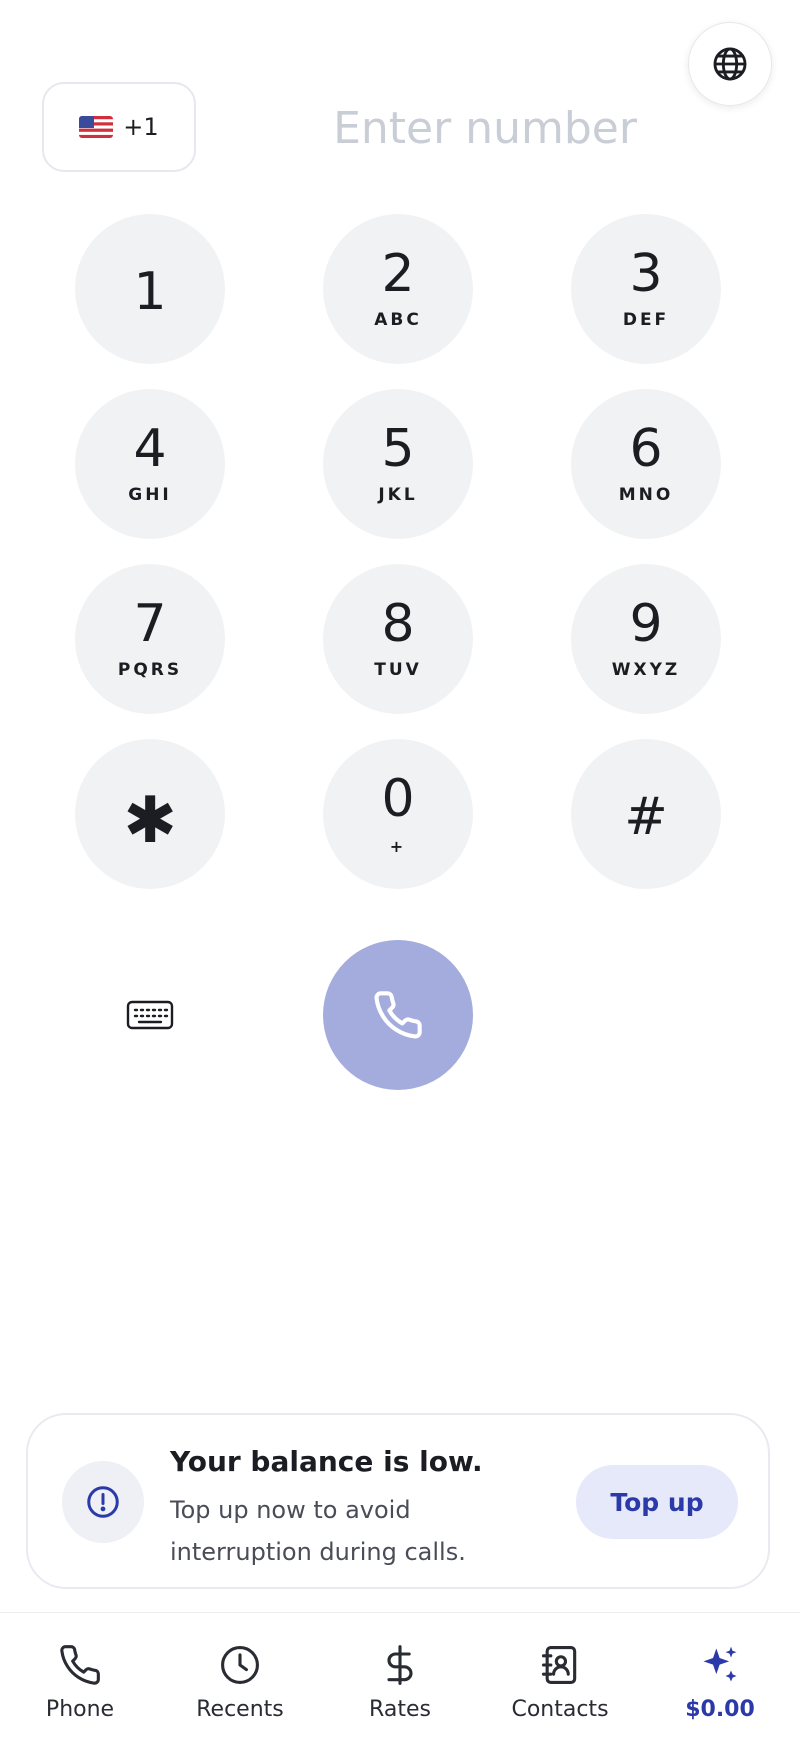  Describe the element at coordinates (657, 1502) in the screenshot. I see `top-up-button: Top up` at that location.